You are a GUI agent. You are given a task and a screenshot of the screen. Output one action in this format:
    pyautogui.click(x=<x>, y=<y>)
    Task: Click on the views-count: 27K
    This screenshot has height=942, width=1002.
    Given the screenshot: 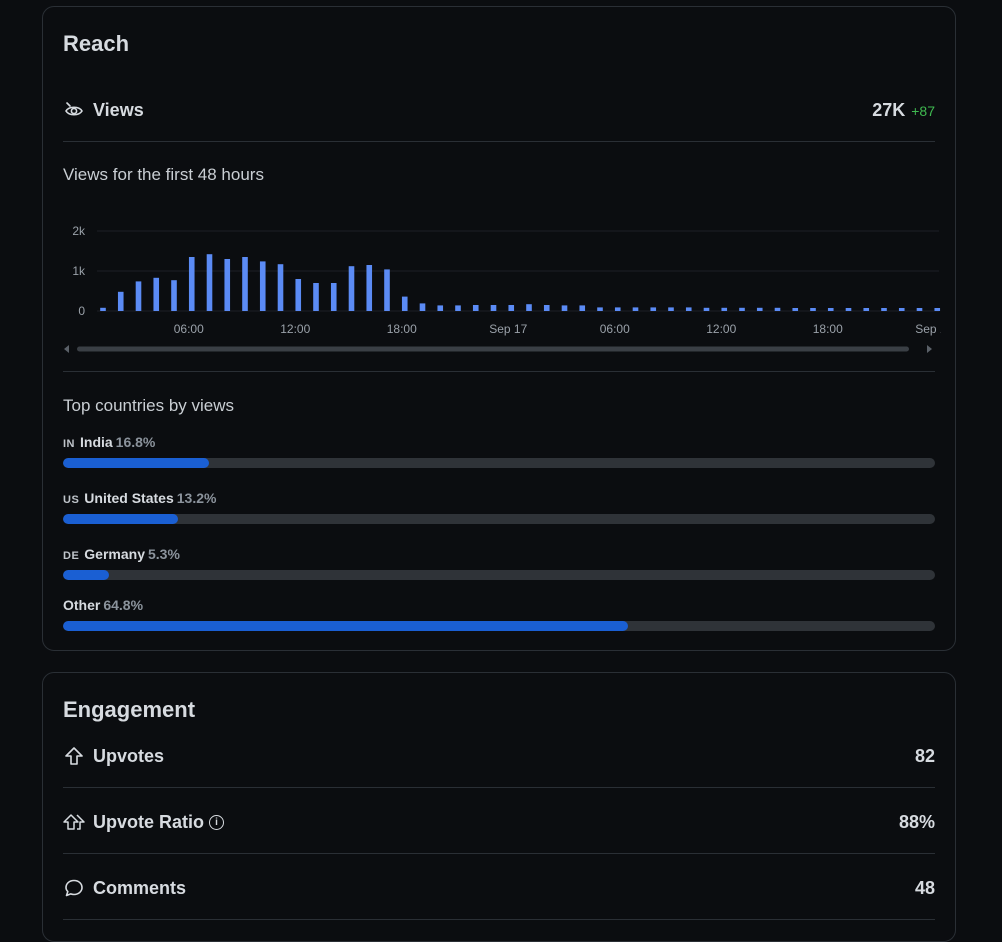 What is the action you would take?
    pyautogui.click(x=889, y=109)
    